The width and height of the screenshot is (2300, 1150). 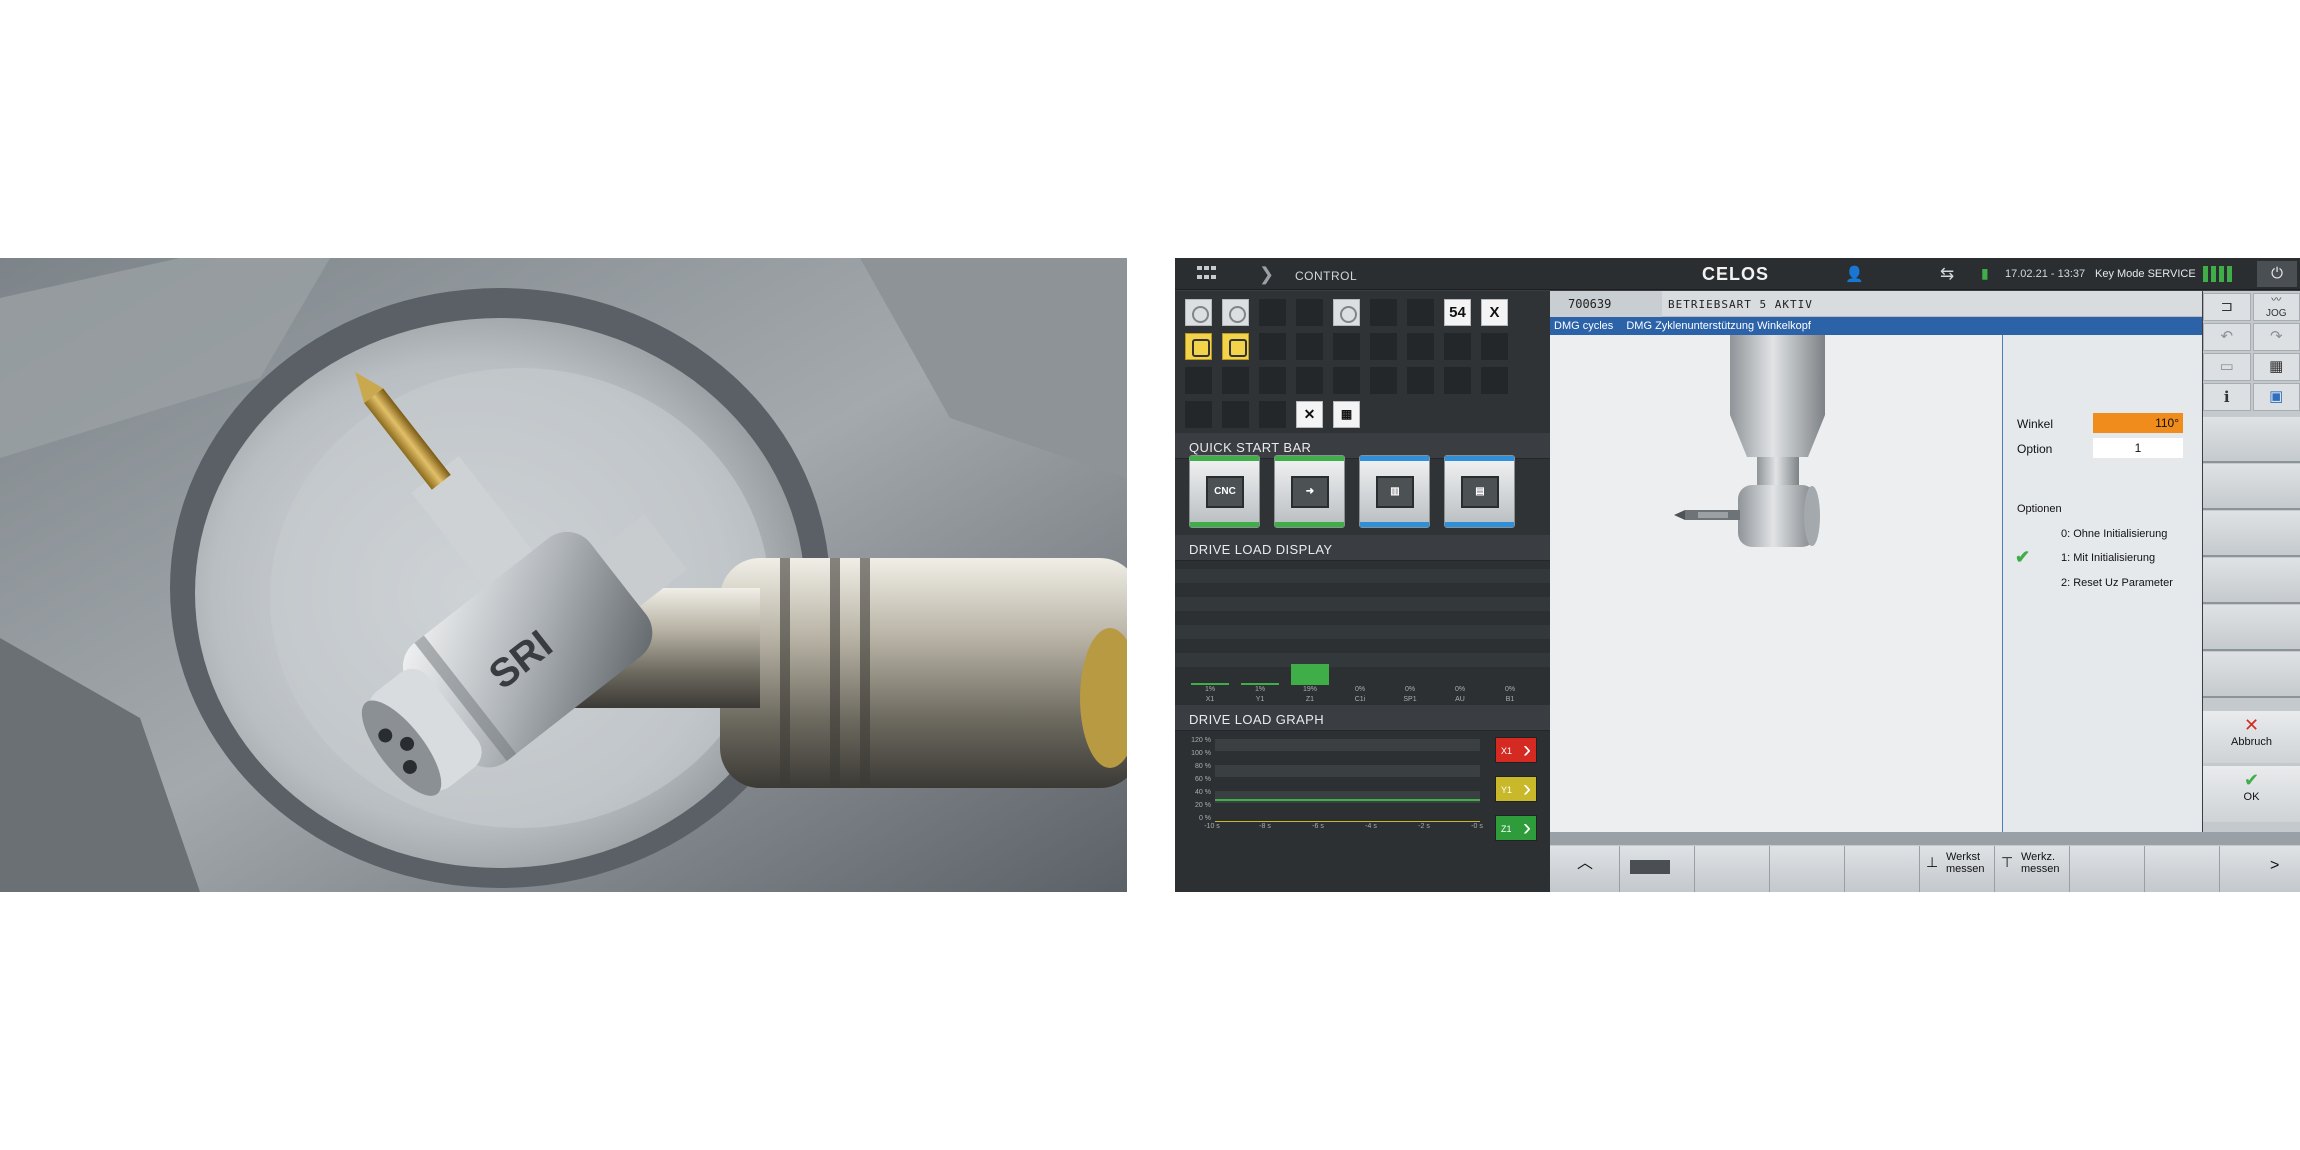 I want to click on x-tick: -0 s, so click(x=1477, y=826).